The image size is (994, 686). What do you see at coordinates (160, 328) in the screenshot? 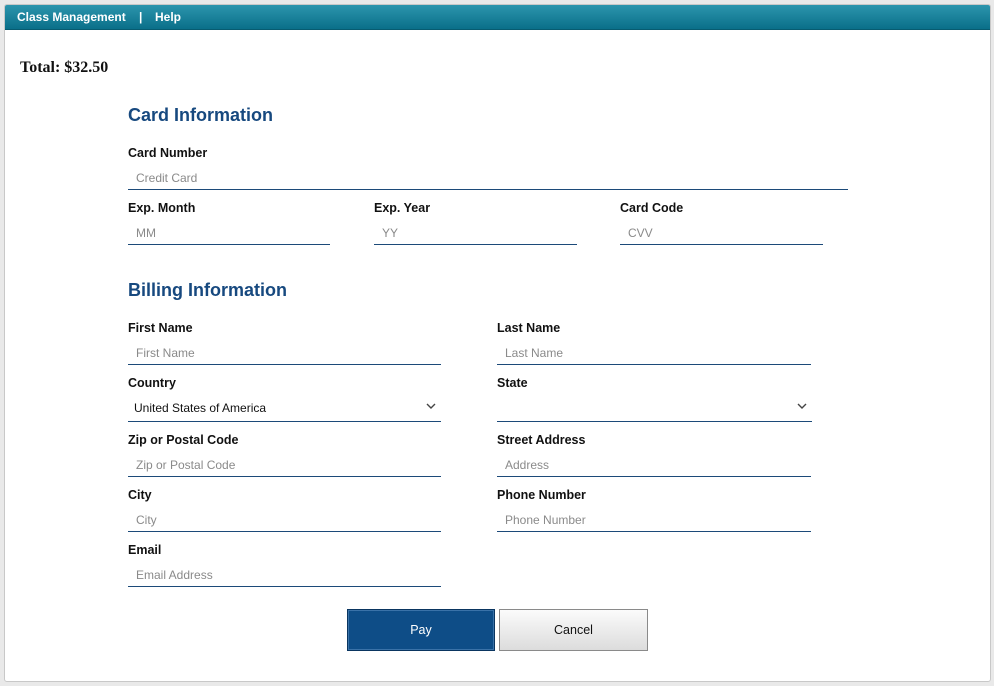
I see `first-name-label: First Name` at bounding box center [160, 328].